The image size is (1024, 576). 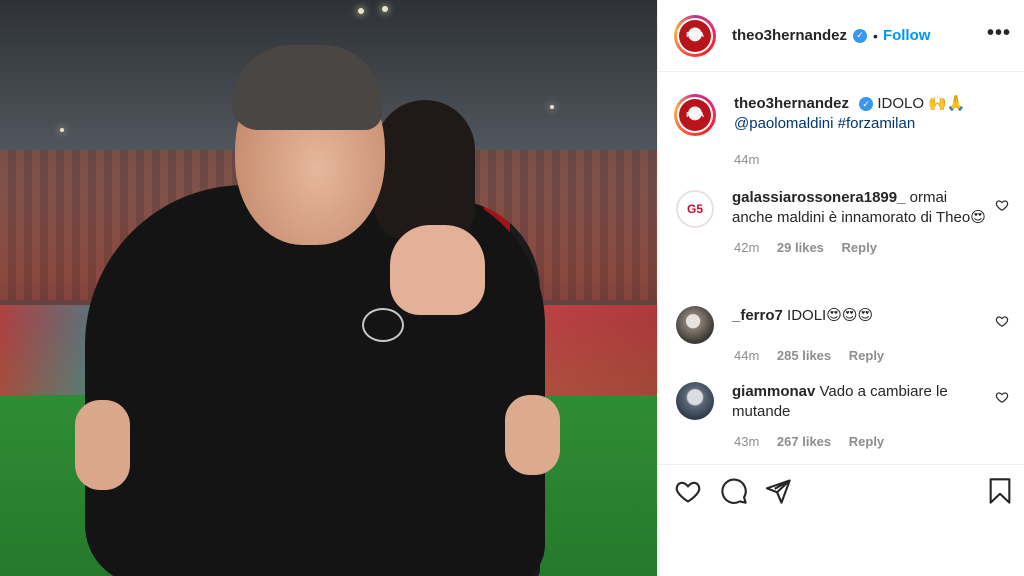 I want to click on comment-time: 44m, so click(x=746, y=355).